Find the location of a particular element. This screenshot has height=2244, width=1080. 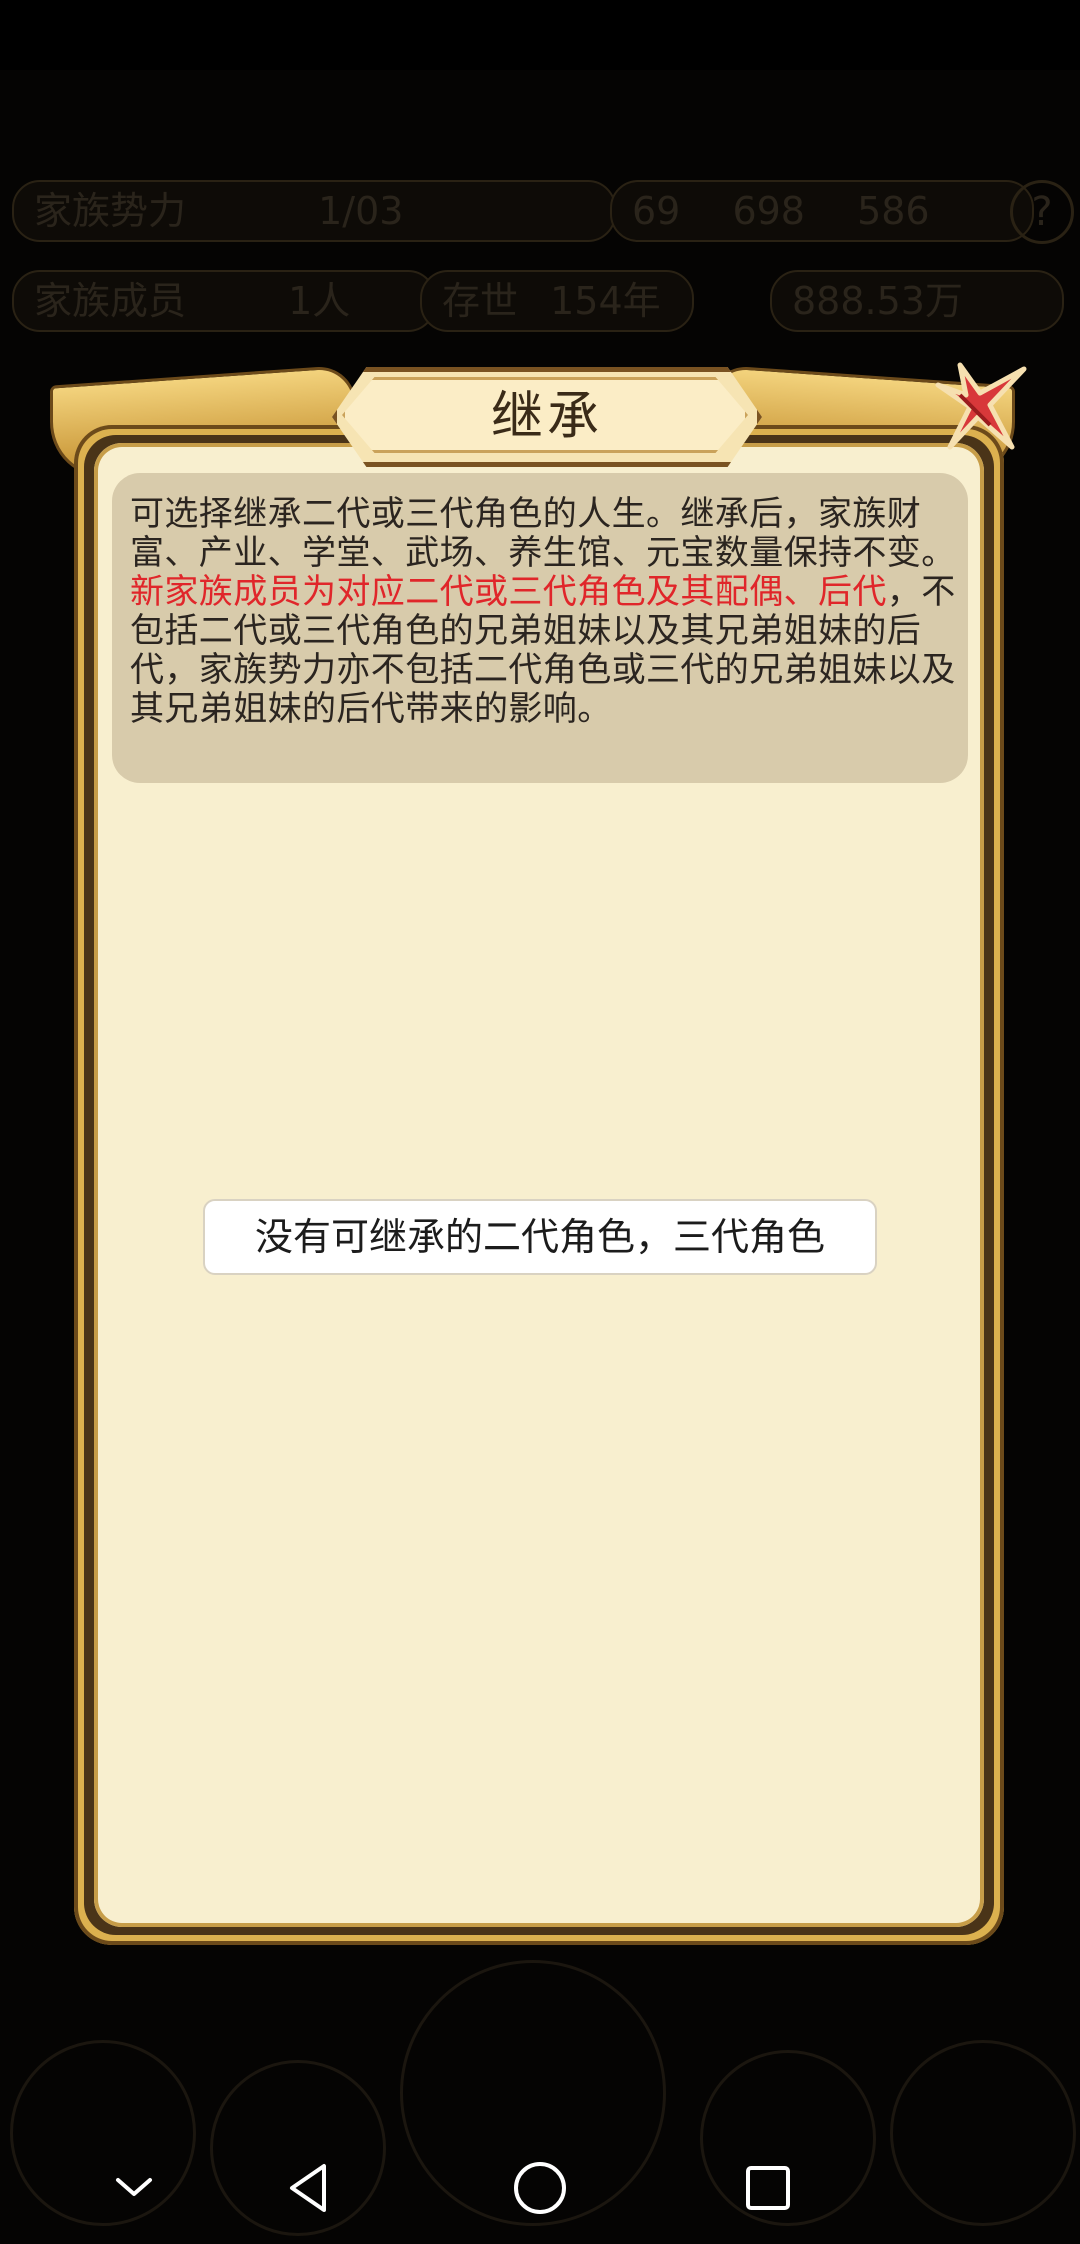

nav-recents-button is located at coordinates (768, 2188).